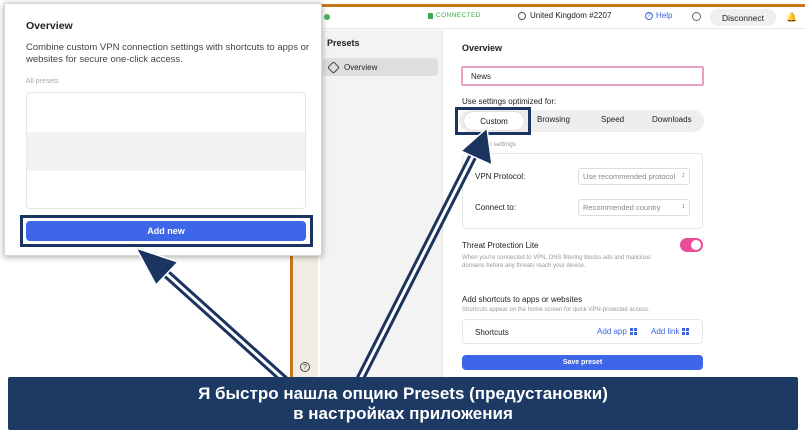 The image size is (806, 435). Describe the element at coordinates (49, 26) in the screenshot. I see `overlay-title: Overview` at that location.